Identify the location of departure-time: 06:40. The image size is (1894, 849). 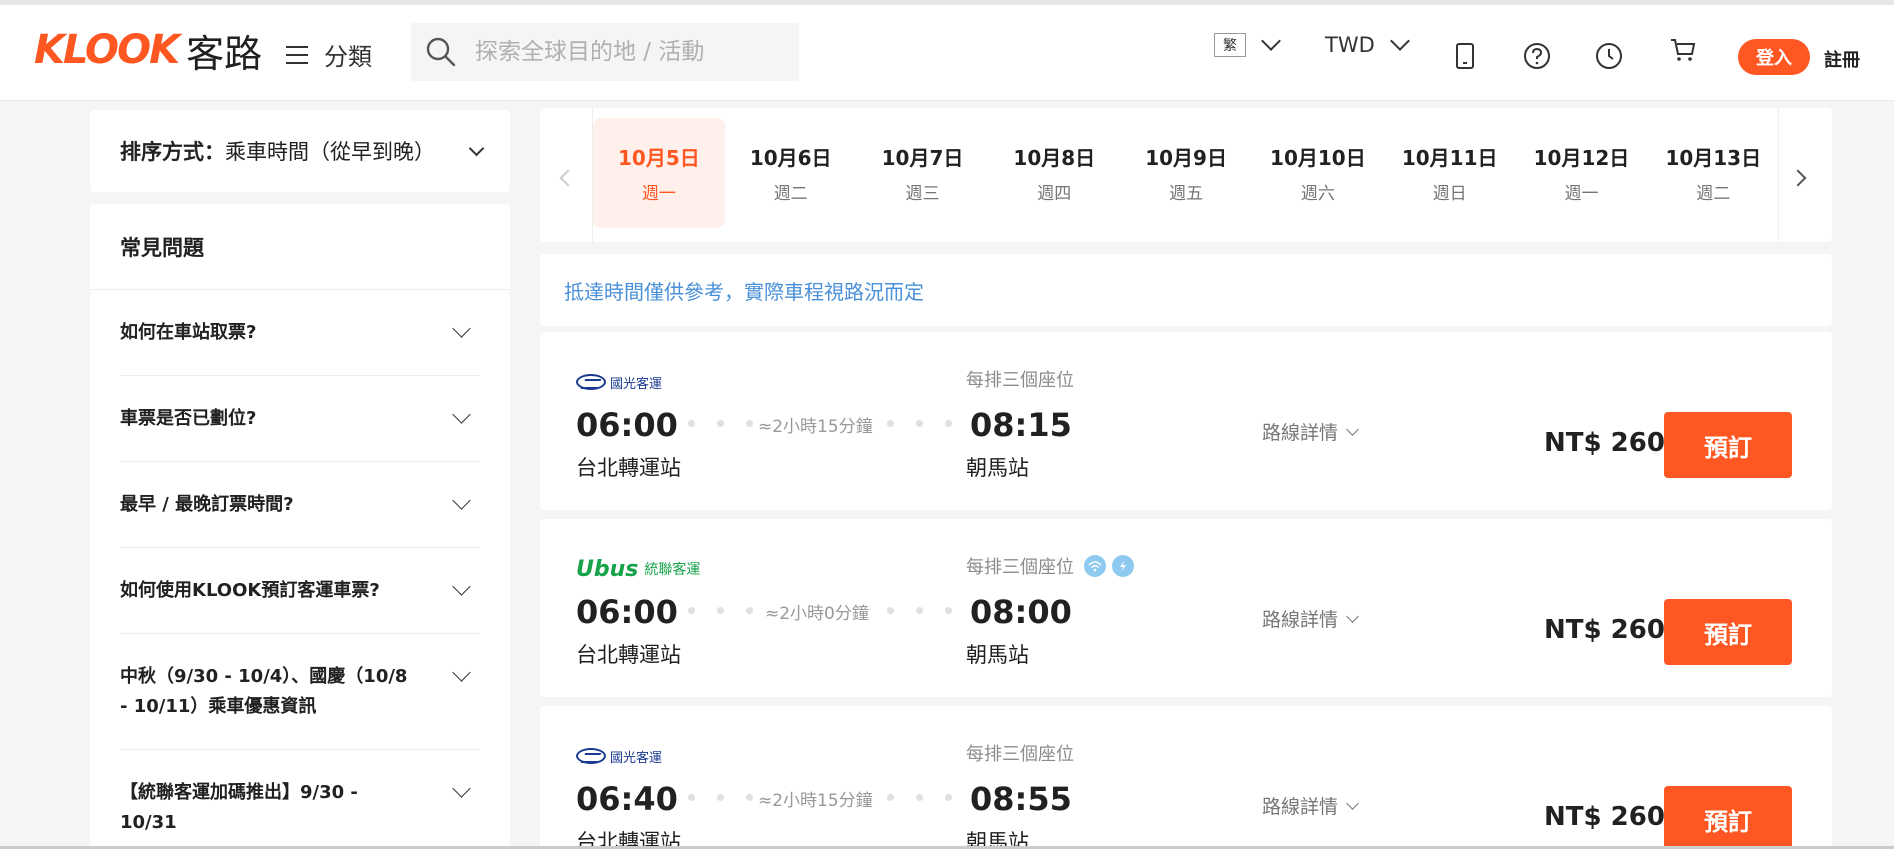
(627, 799).